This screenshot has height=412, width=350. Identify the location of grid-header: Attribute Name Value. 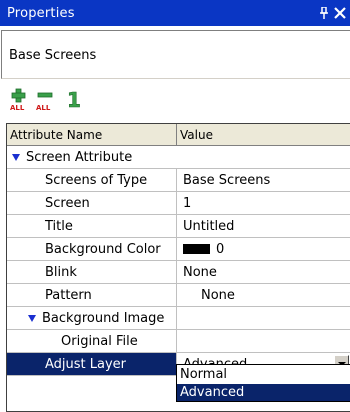
(178, 135).